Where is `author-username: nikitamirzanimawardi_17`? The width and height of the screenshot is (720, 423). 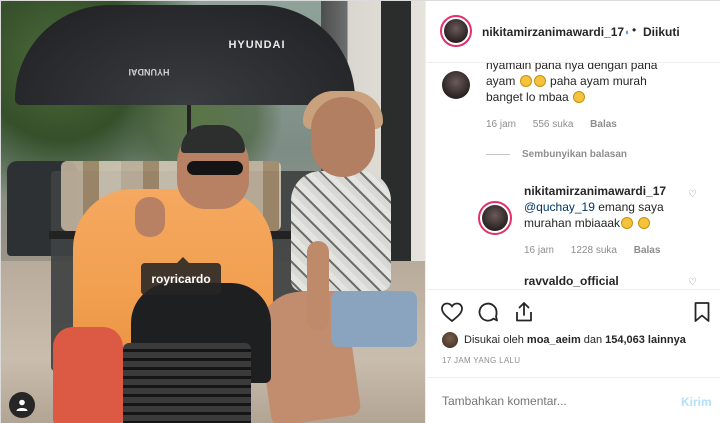
author-username: nikitamirzanimawardi_17 is located at coordinates (553, 32).